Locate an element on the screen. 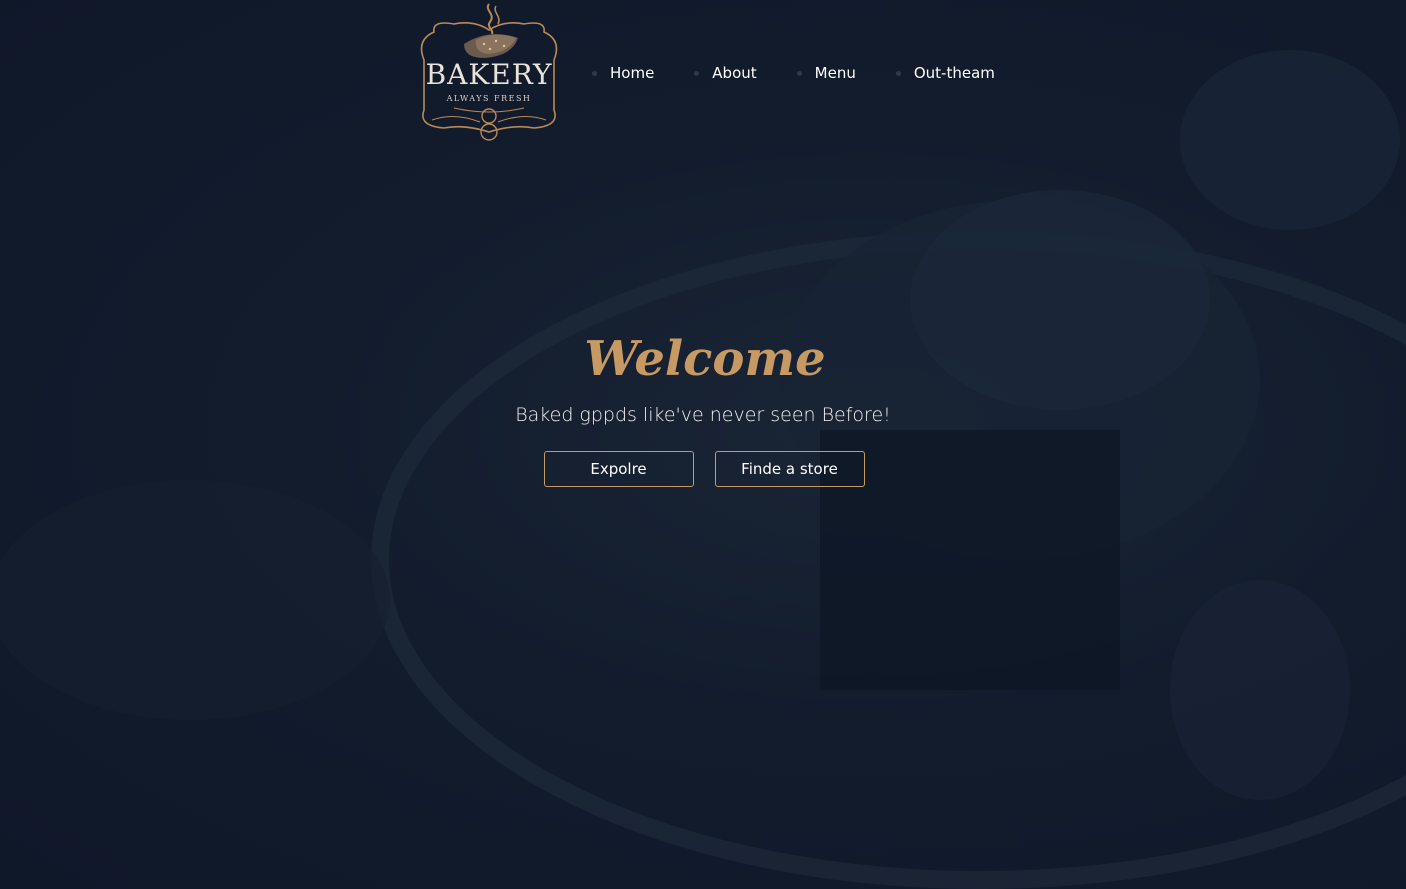 This screenshot has height=889, width=1406. nav-item-label: Home is located at coordinates (632, 73).